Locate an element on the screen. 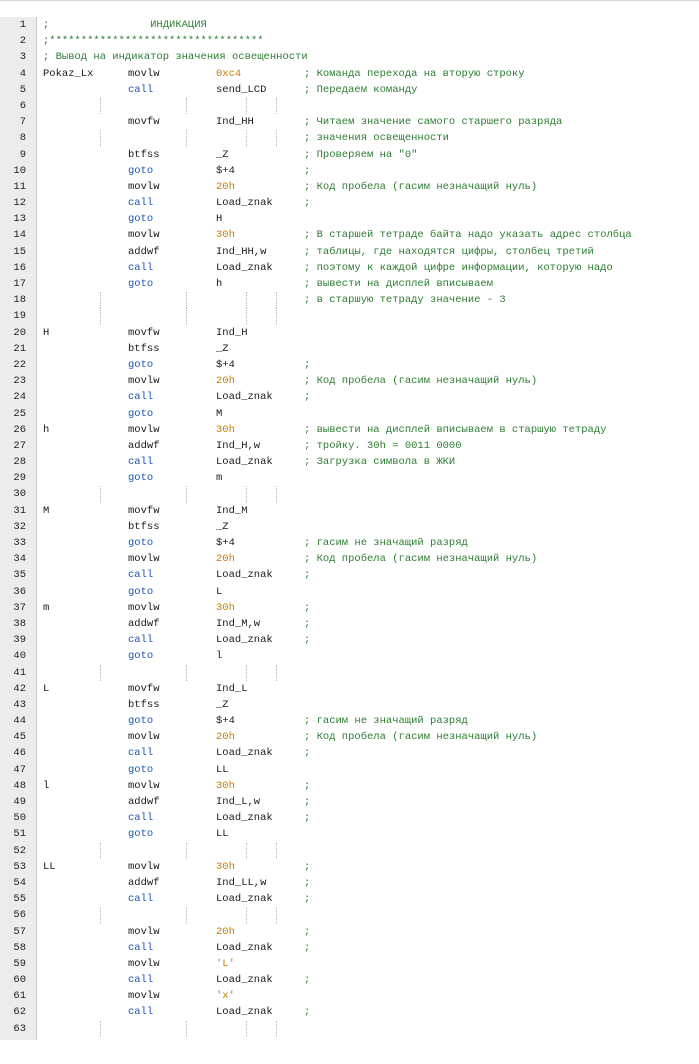  code-line: 48 l movlw 30h; is located at coordinates (349, 786).